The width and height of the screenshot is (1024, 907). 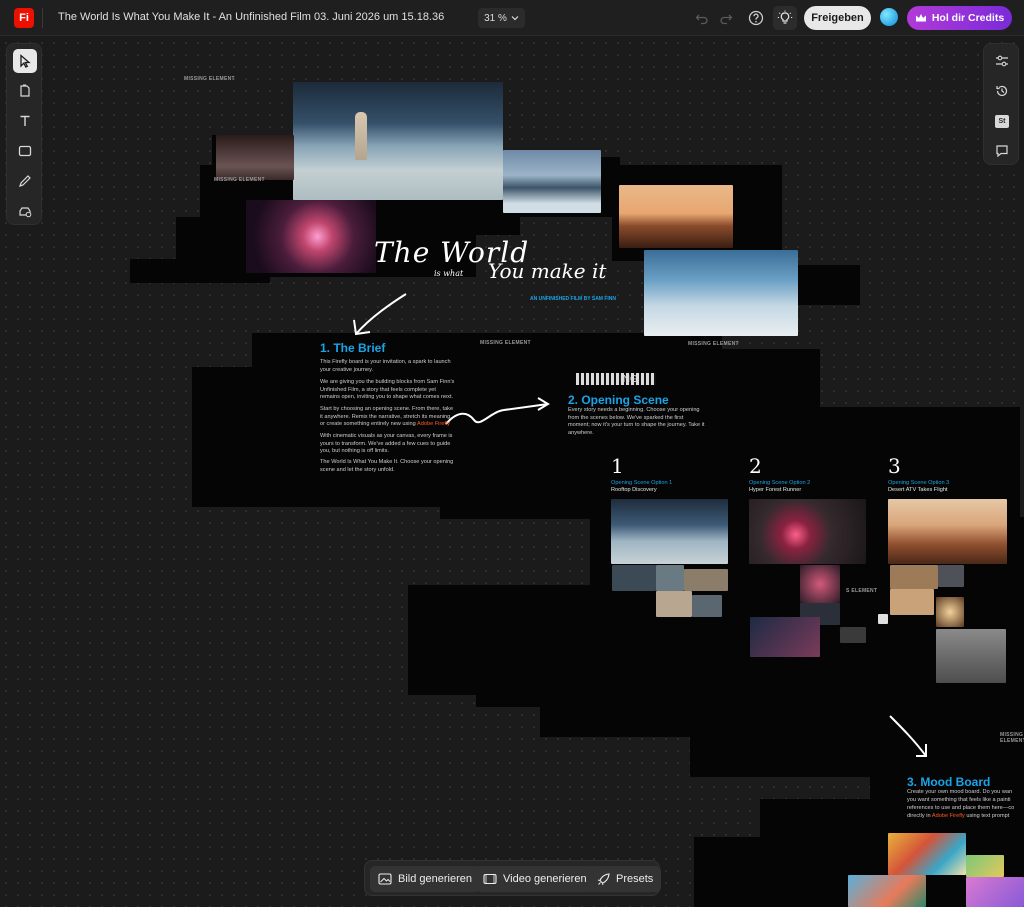 I want to click on generate-video-button: Video generieren, so click(x=535, y=879).